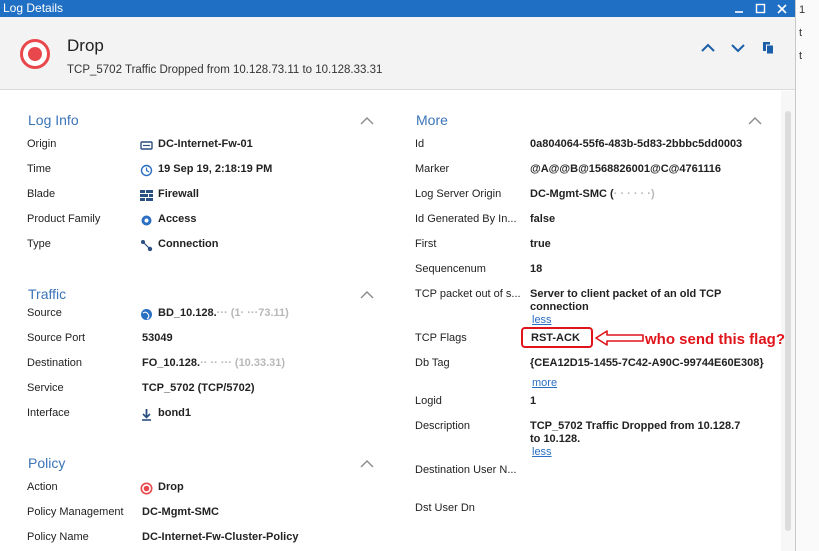 This screenshot has width=819, height=551. Describe the element at coordinates (559, 307) in the screenshot. I see `field-value-tcp-packet-out-of-state-line2: connection` at that location.